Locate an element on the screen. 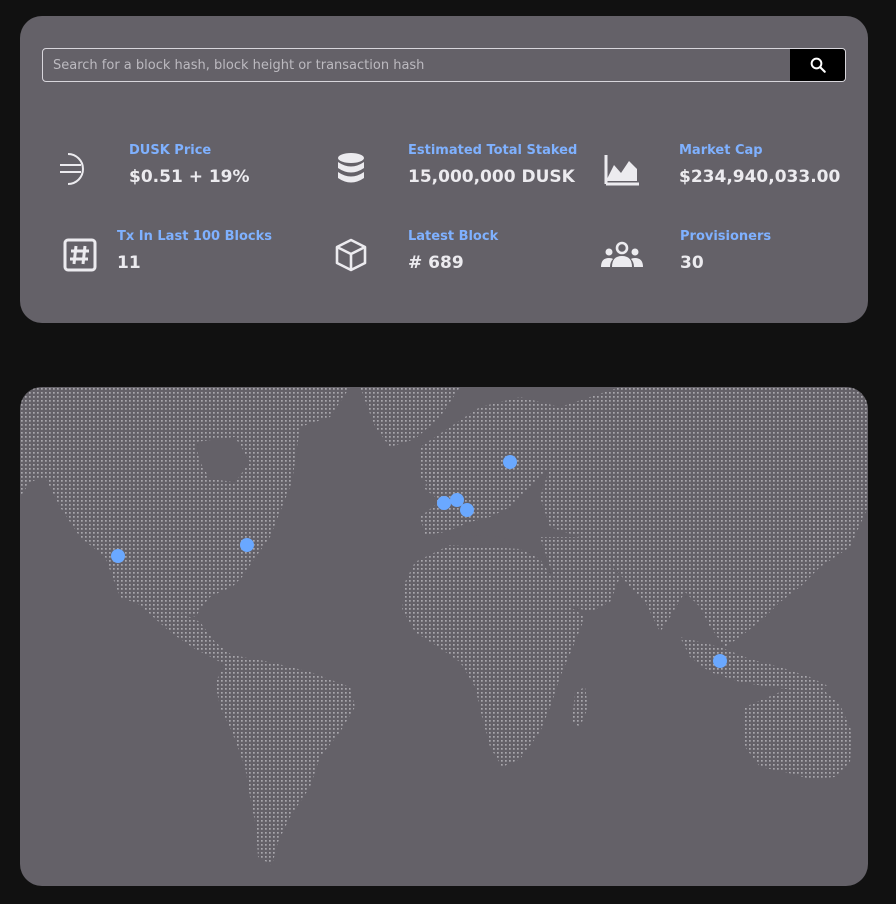 This screenshot has width=896, height=904. stat-value: $0.51 + 19% is located at coordinates (189, 177).